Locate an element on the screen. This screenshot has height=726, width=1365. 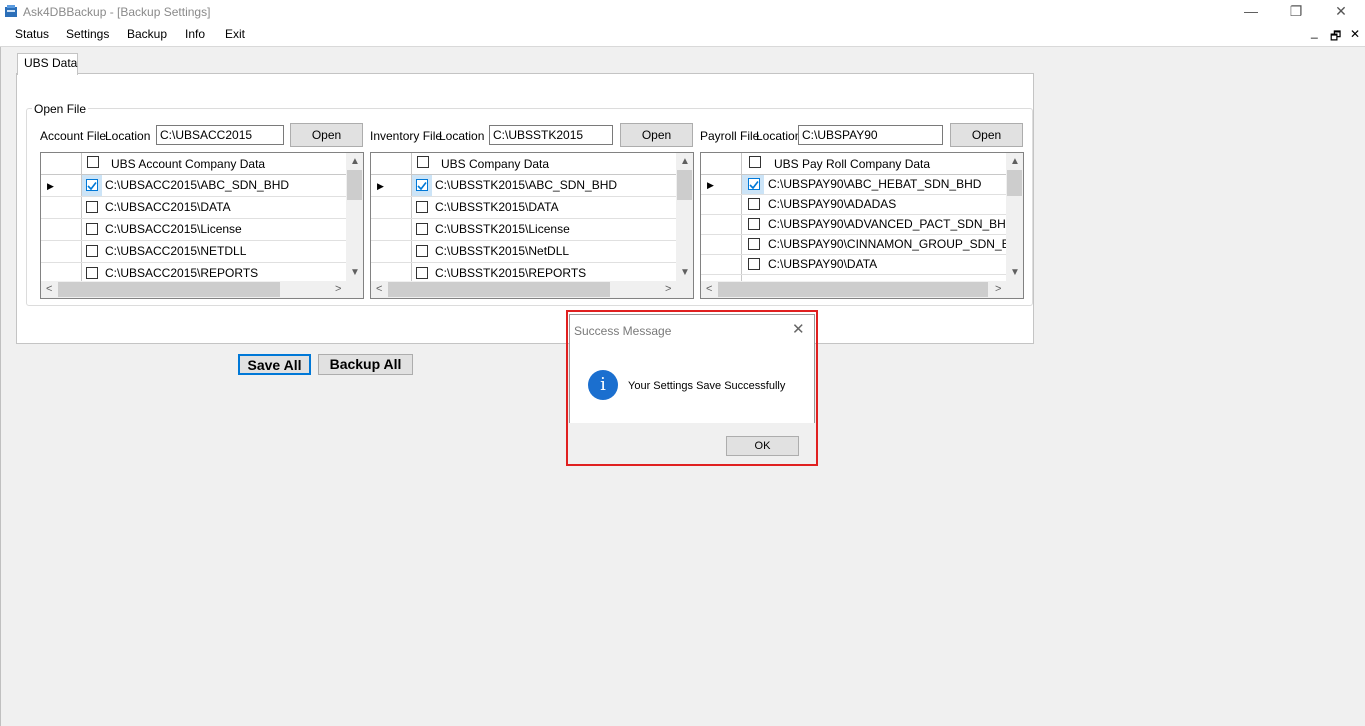
row-path: C:\UBSPAY90\DATA is located at coordinates (823, 264).